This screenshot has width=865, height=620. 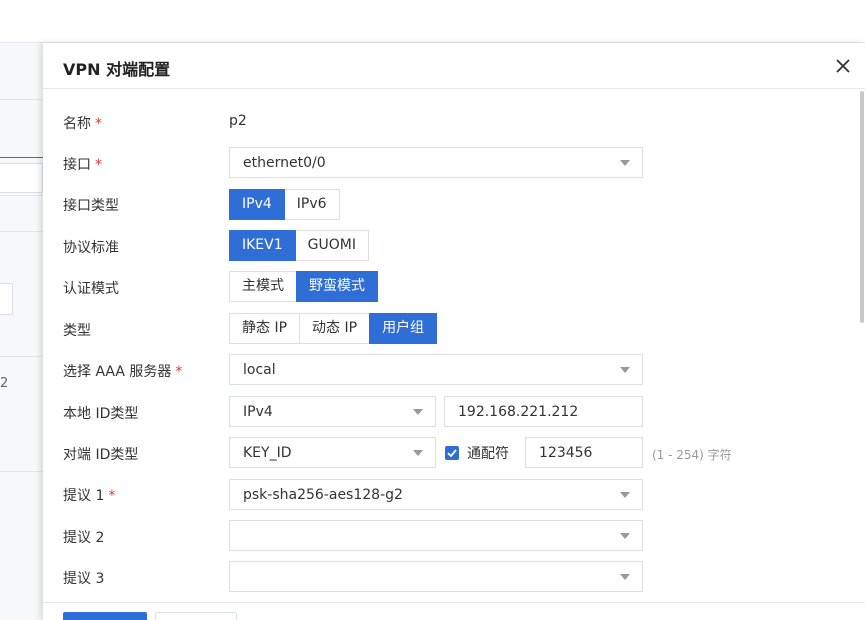 What do you see at coordinates (332, 411) in the screenshot?
I see `local-id-type-select: IPv4` at bounding box center [332, 411].